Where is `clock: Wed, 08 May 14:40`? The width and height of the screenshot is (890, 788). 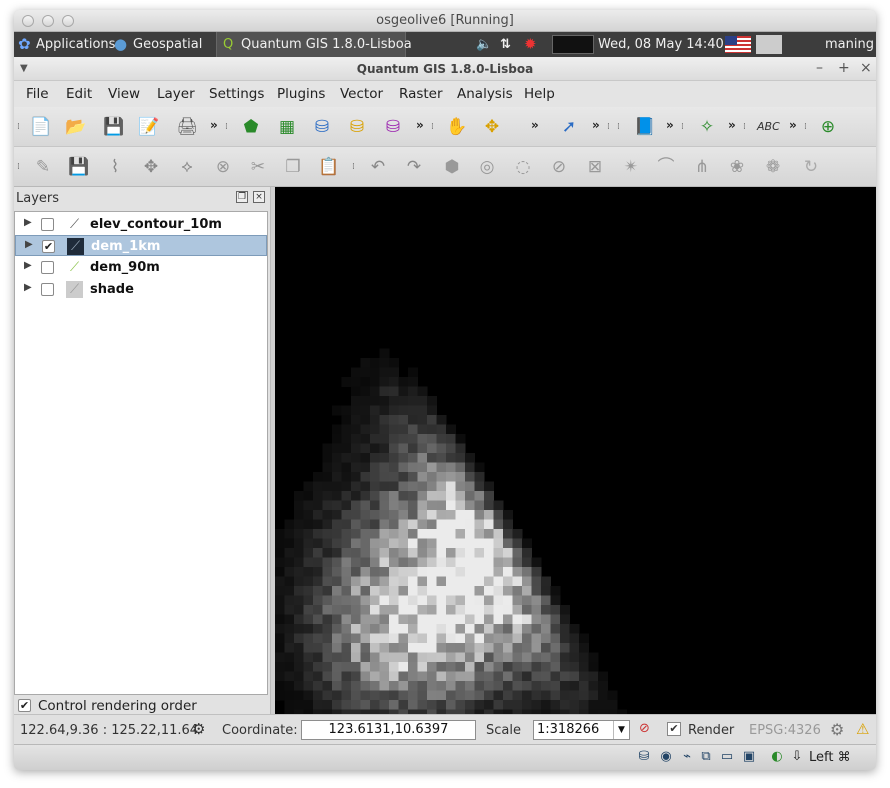
clock: Wed, 08 May 14:40 is located at coordinates (661, 44).